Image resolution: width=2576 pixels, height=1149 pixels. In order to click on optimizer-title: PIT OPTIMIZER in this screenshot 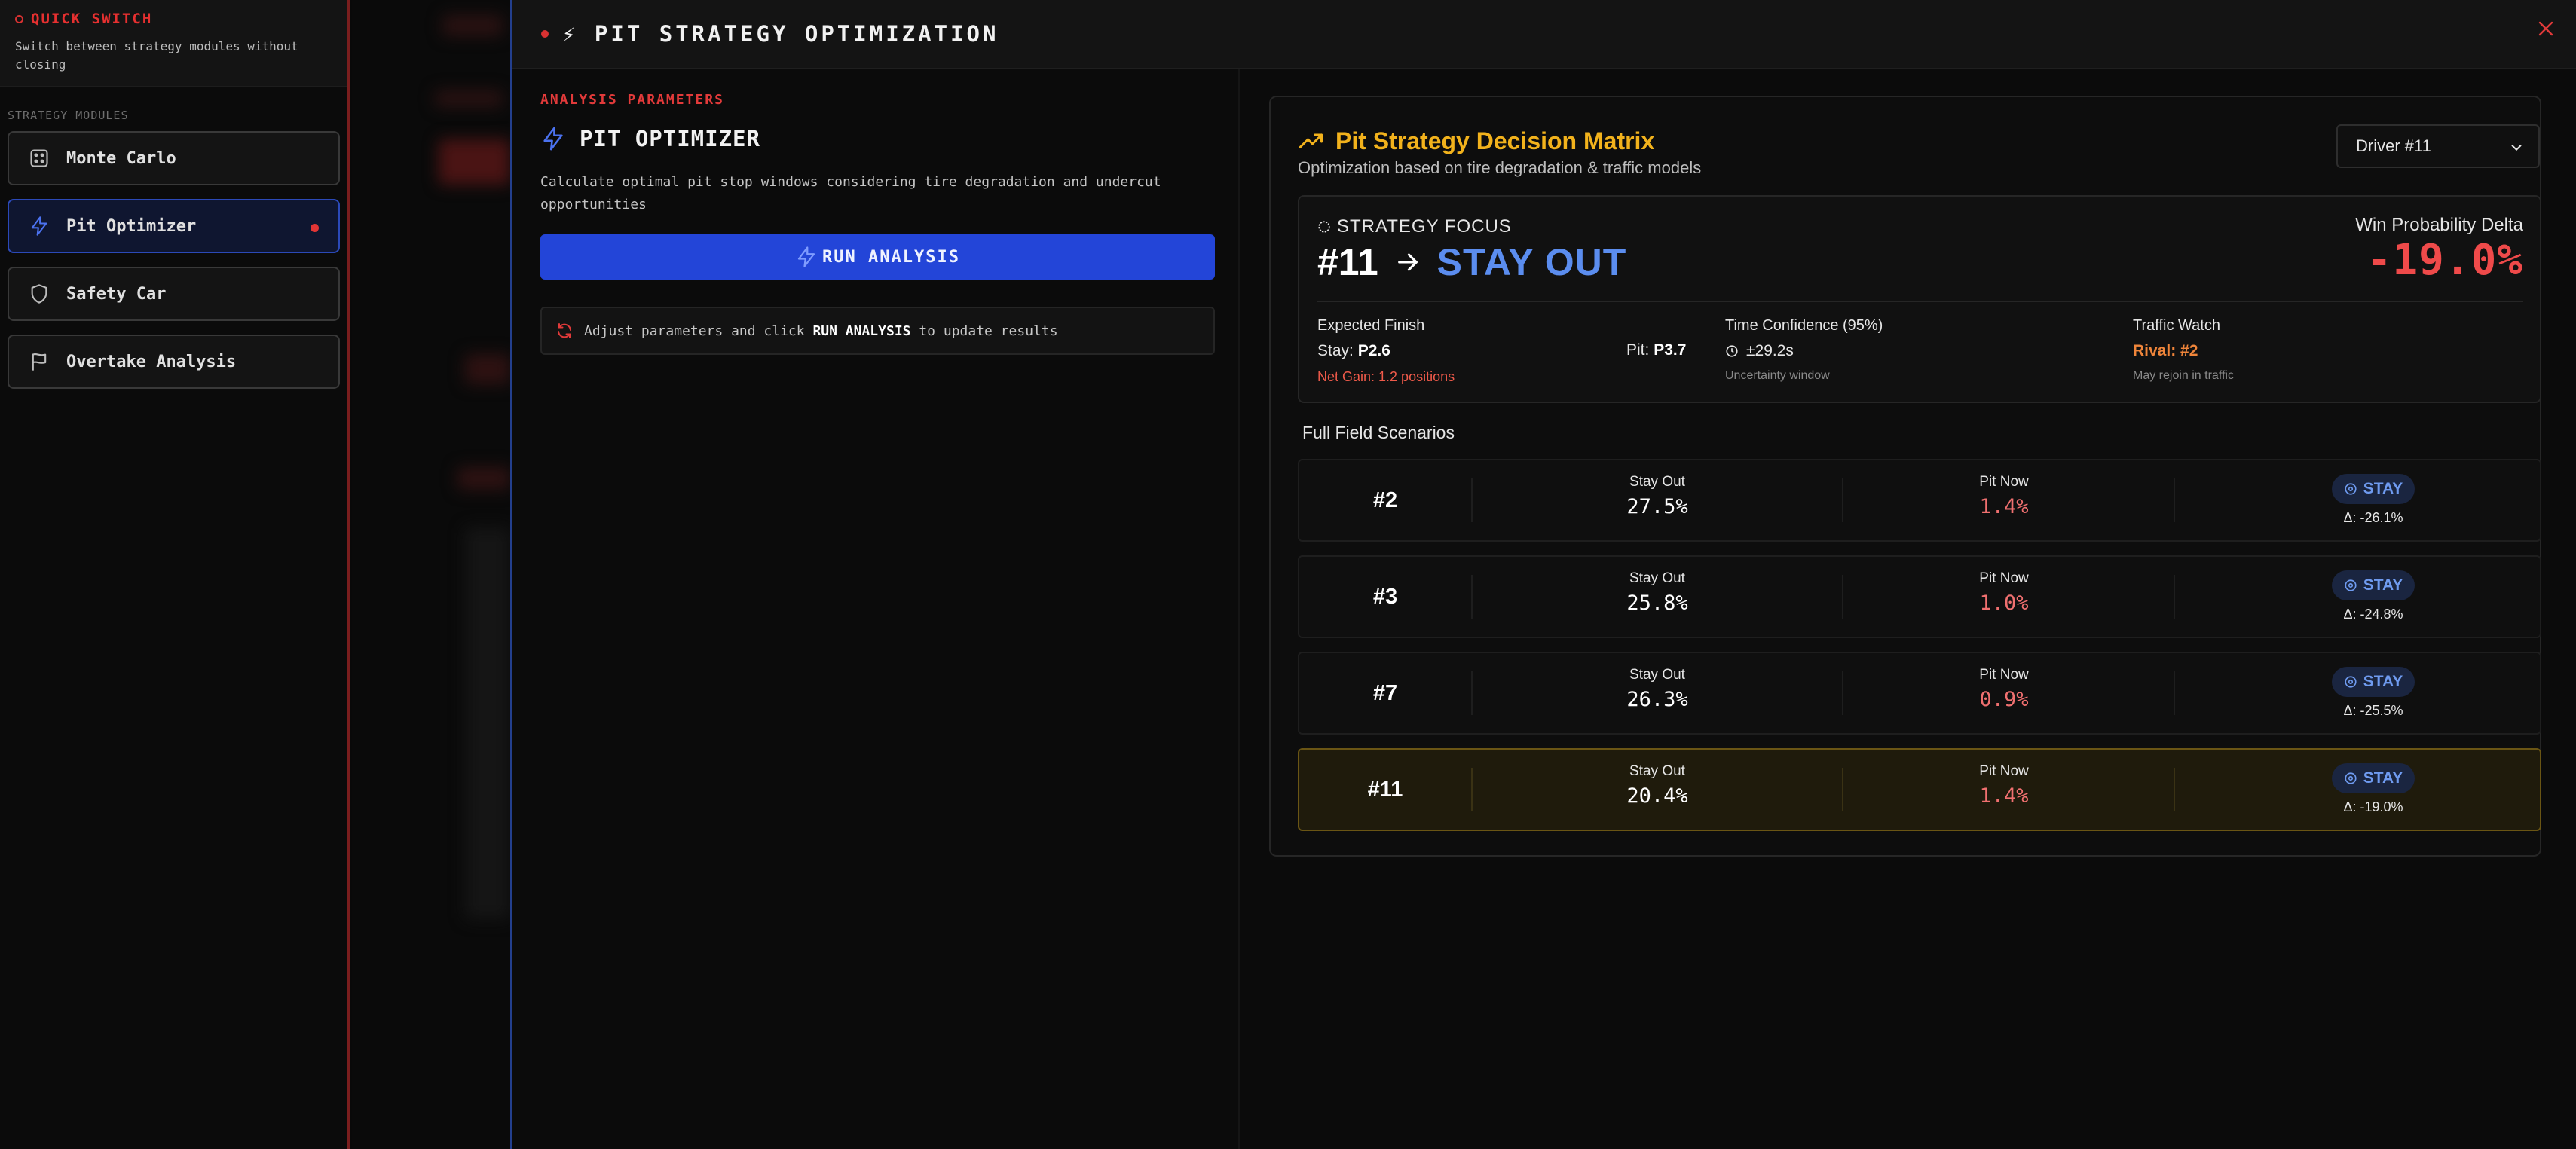, I will do `click(670, 138)`.